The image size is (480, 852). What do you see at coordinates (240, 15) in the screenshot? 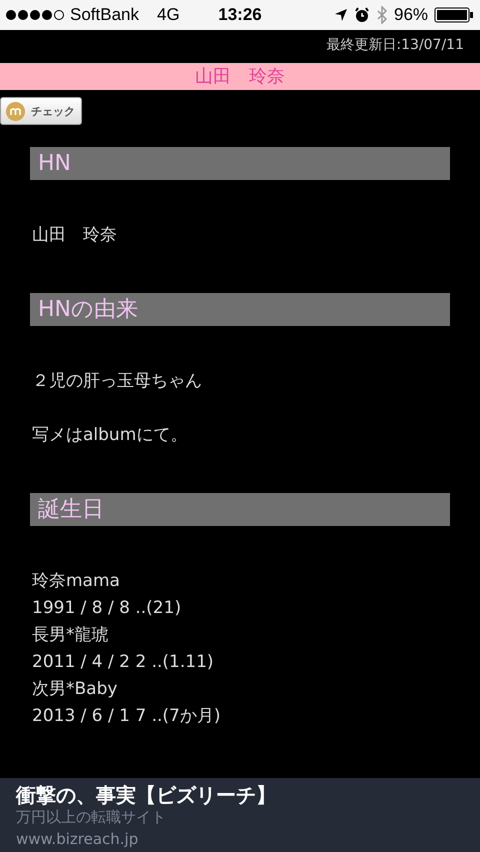
I see `clock-time: 13:26` at bounding box center [240, 15].